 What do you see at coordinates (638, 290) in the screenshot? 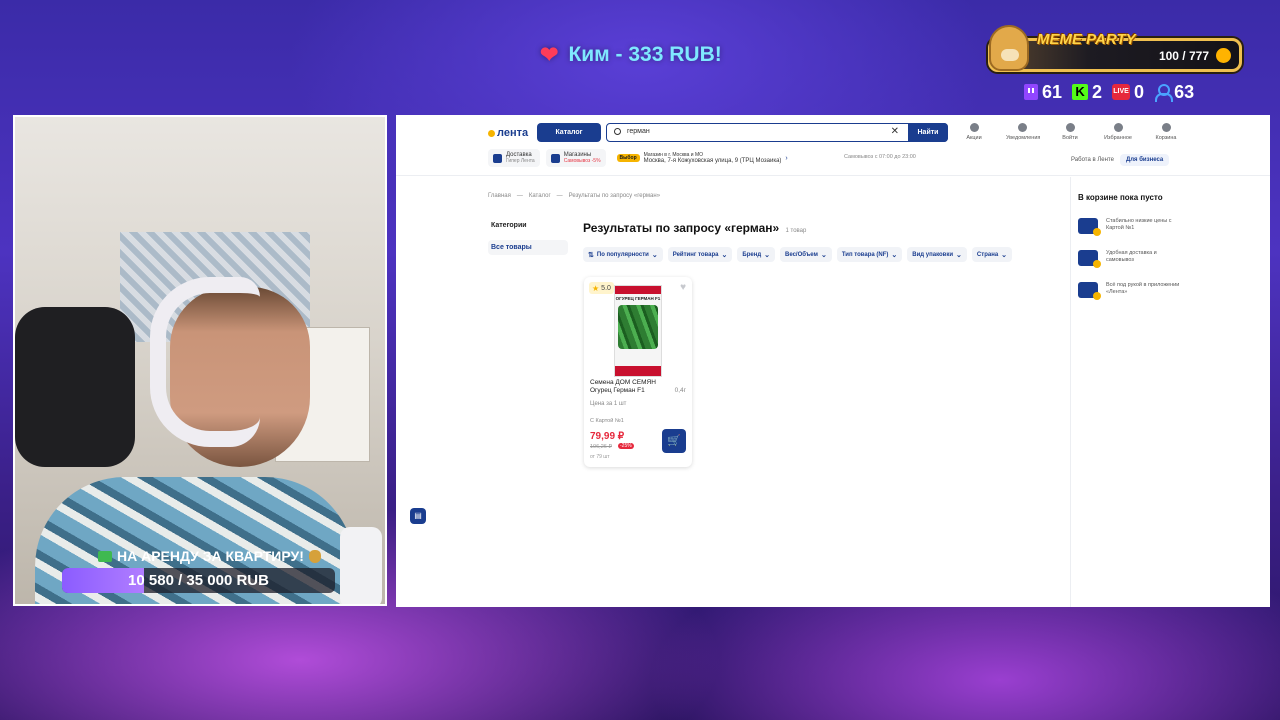
I see `pack-header` at bounding box center [638, 290].